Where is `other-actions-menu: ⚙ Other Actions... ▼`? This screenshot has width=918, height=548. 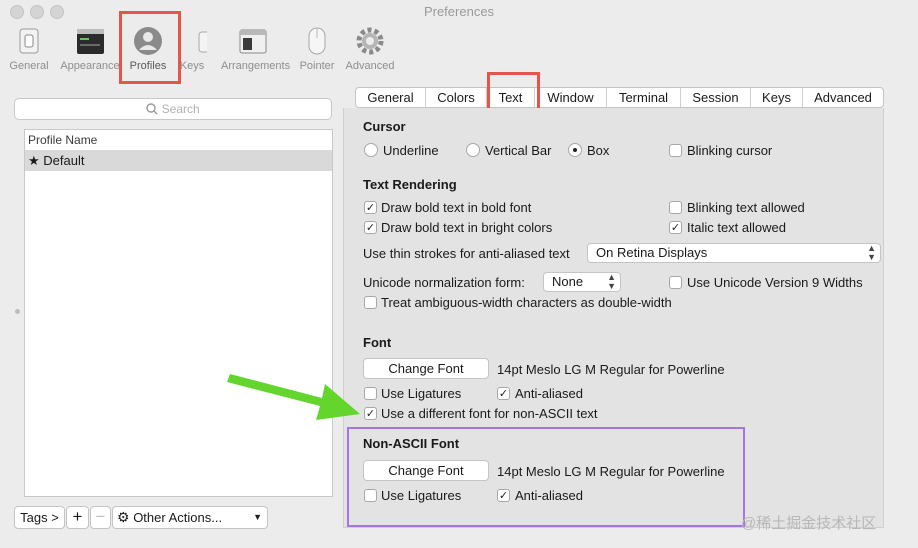 other-actions-menu: ⚙ Other Actions... ▼ is located at coordinates (190, 517).